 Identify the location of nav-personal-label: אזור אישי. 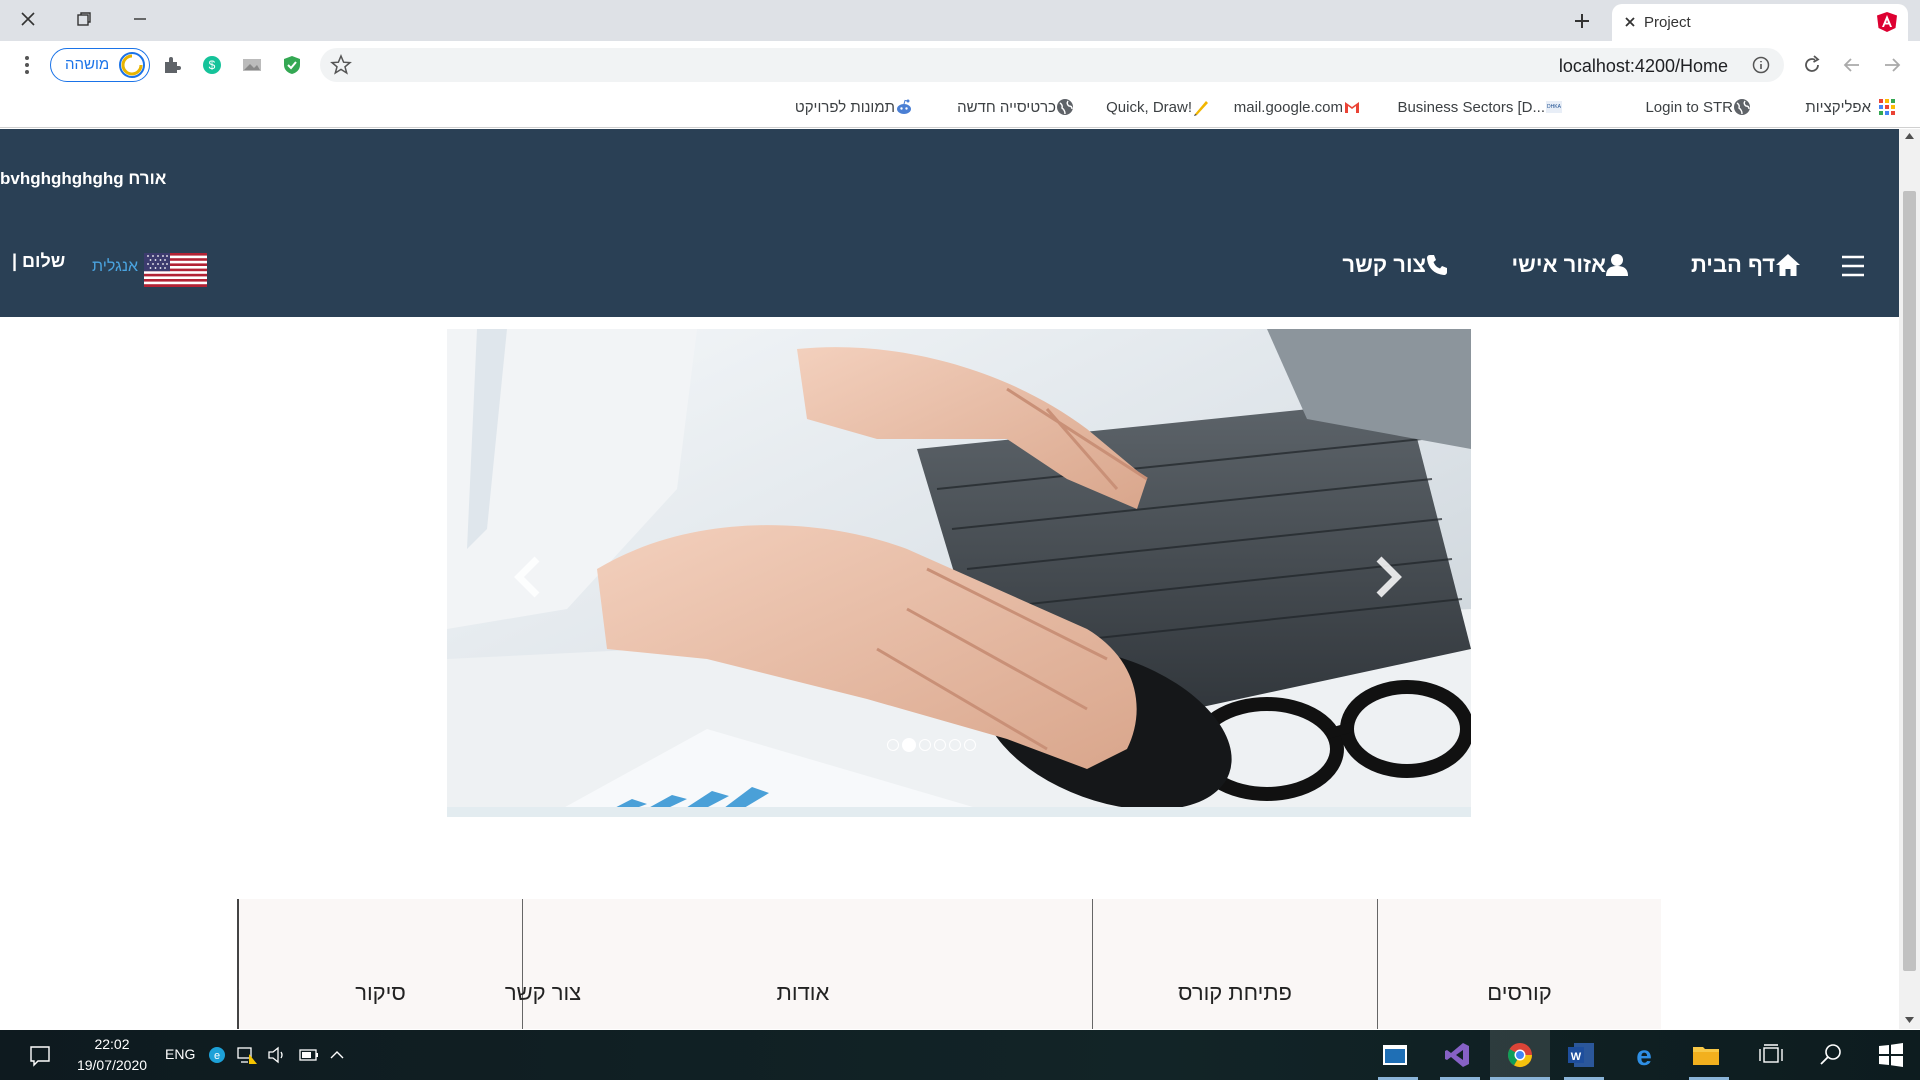
(1558, 264).